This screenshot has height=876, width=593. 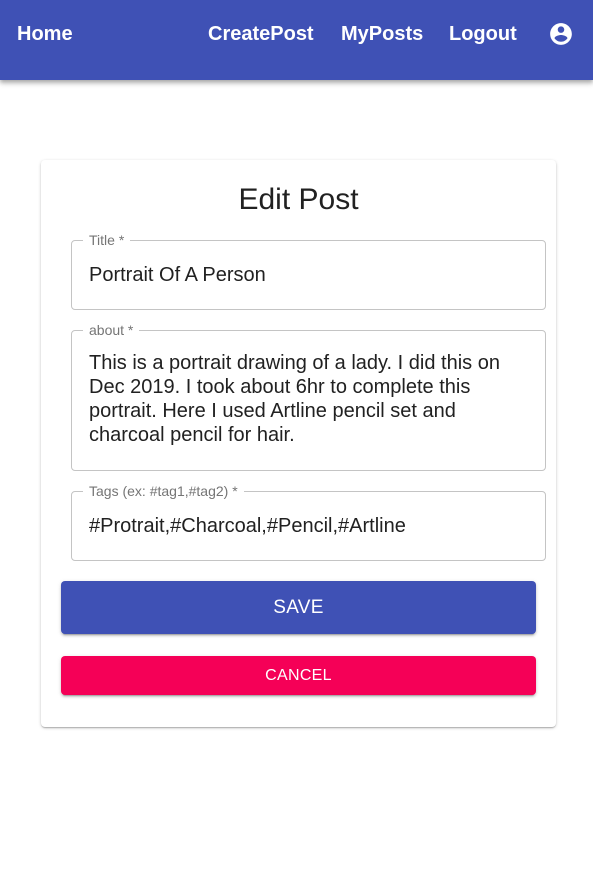 What do you see at coordinates (483, 34) in the screenshot?
I see `nav-logout-link: Logout` at bounding box center [483, 34].